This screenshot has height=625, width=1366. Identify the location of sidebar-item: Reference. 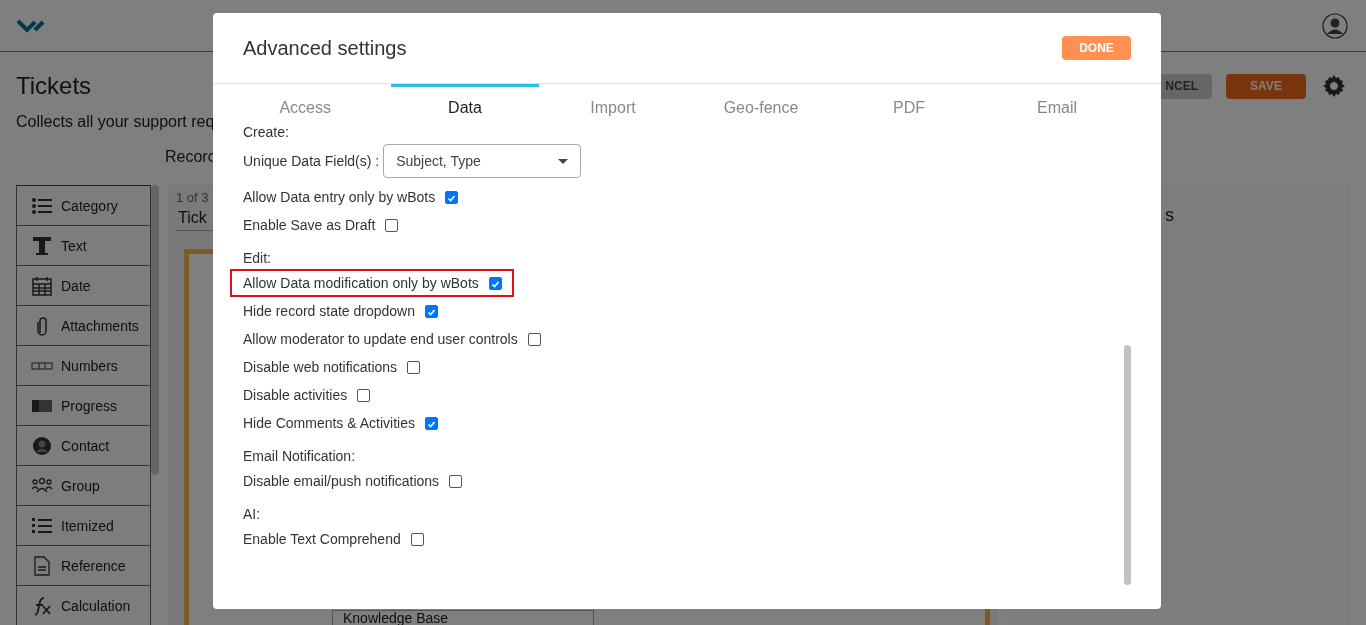
(83, 566).